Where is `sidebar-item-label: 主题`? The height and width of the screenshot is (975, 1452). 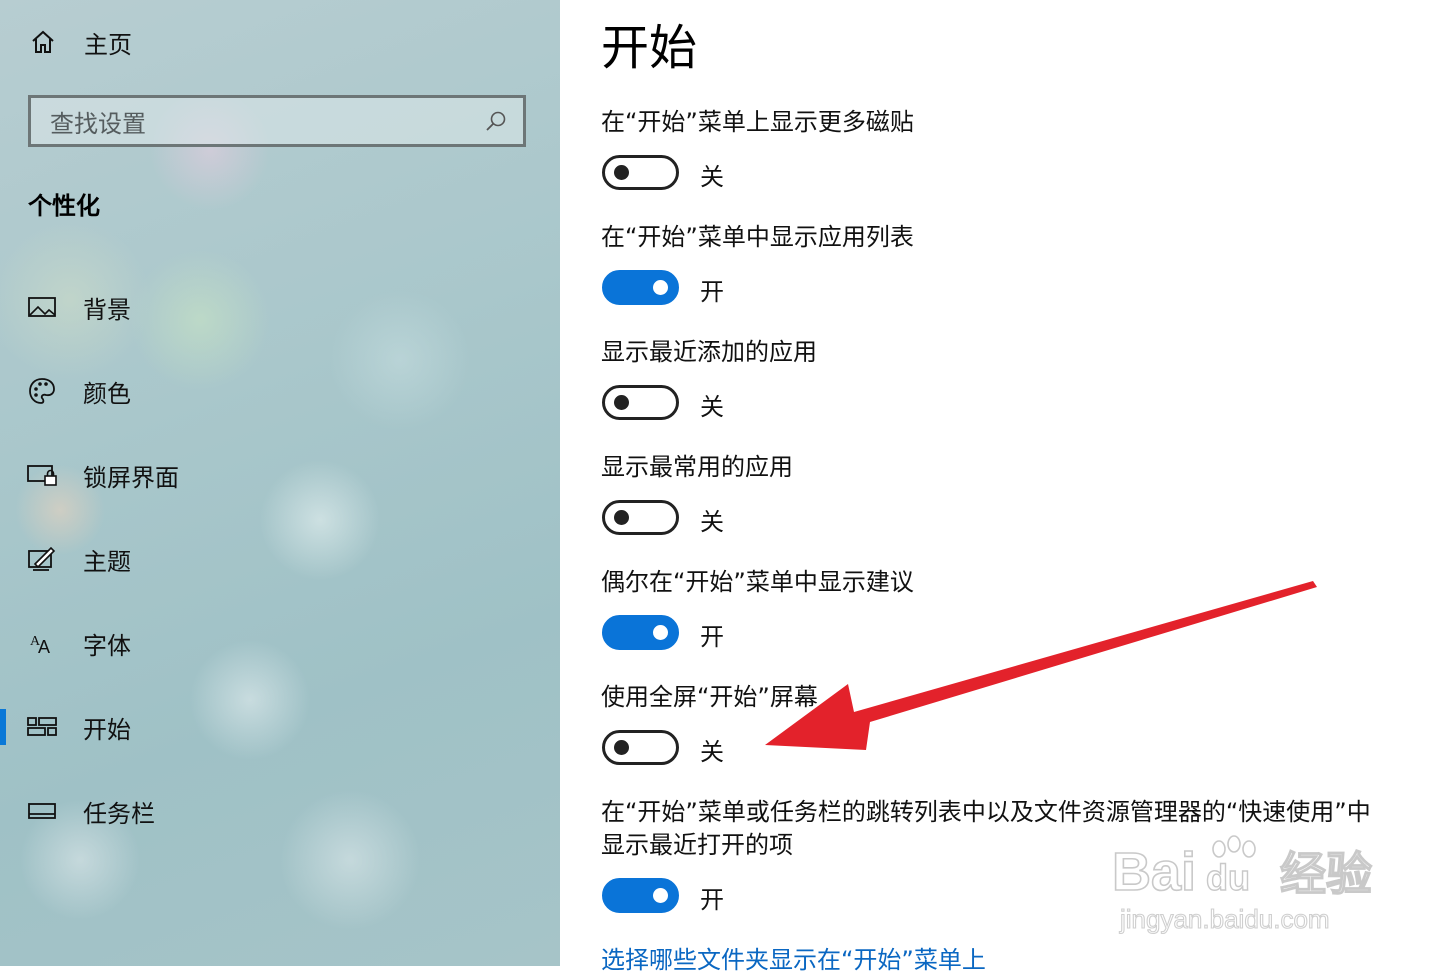
sidebar-item-label: 主题 is located at coordinates (107, 561).